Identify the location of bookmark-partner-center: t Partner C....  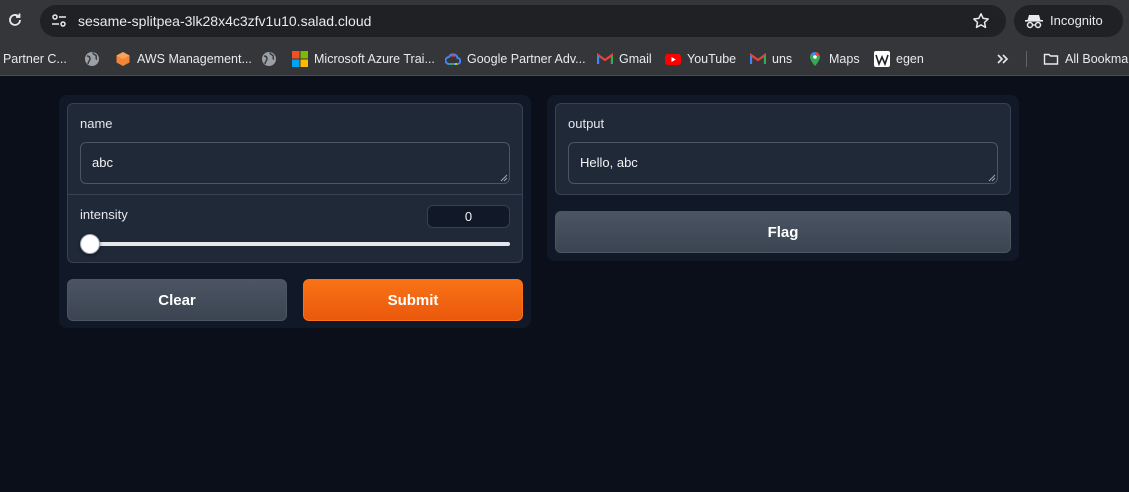
(33, 59).